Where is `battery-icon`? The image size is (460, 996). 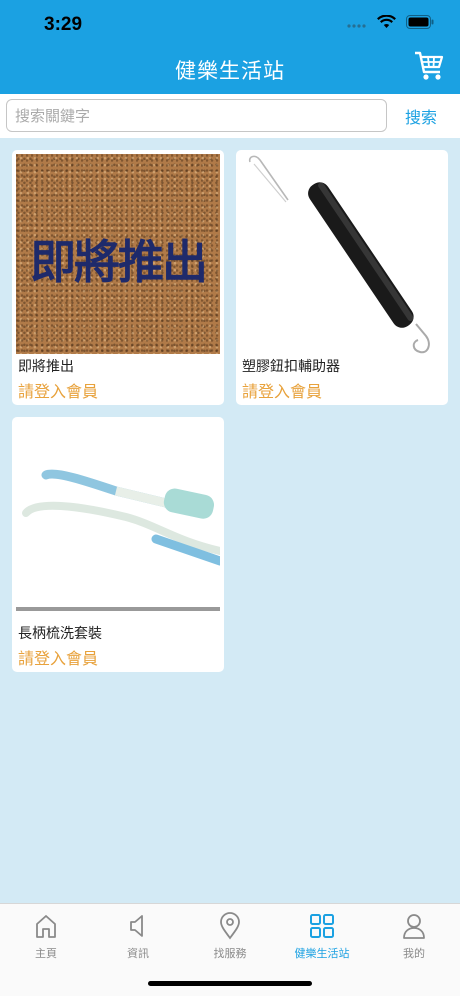 battery-icon is located at coordinates (420, 22).